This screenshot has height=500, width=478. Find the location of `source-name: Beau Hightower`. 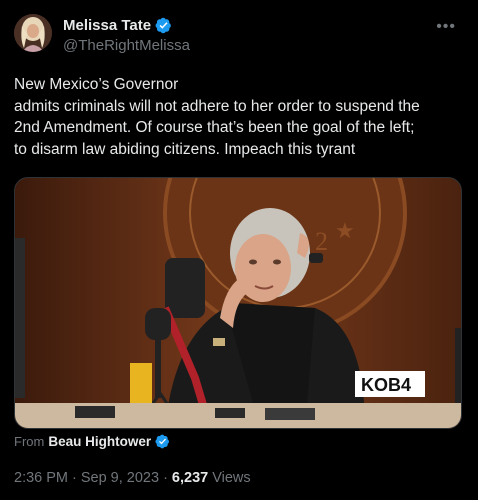

source-name: Beau Hightower is located at coordinates (99, 441).